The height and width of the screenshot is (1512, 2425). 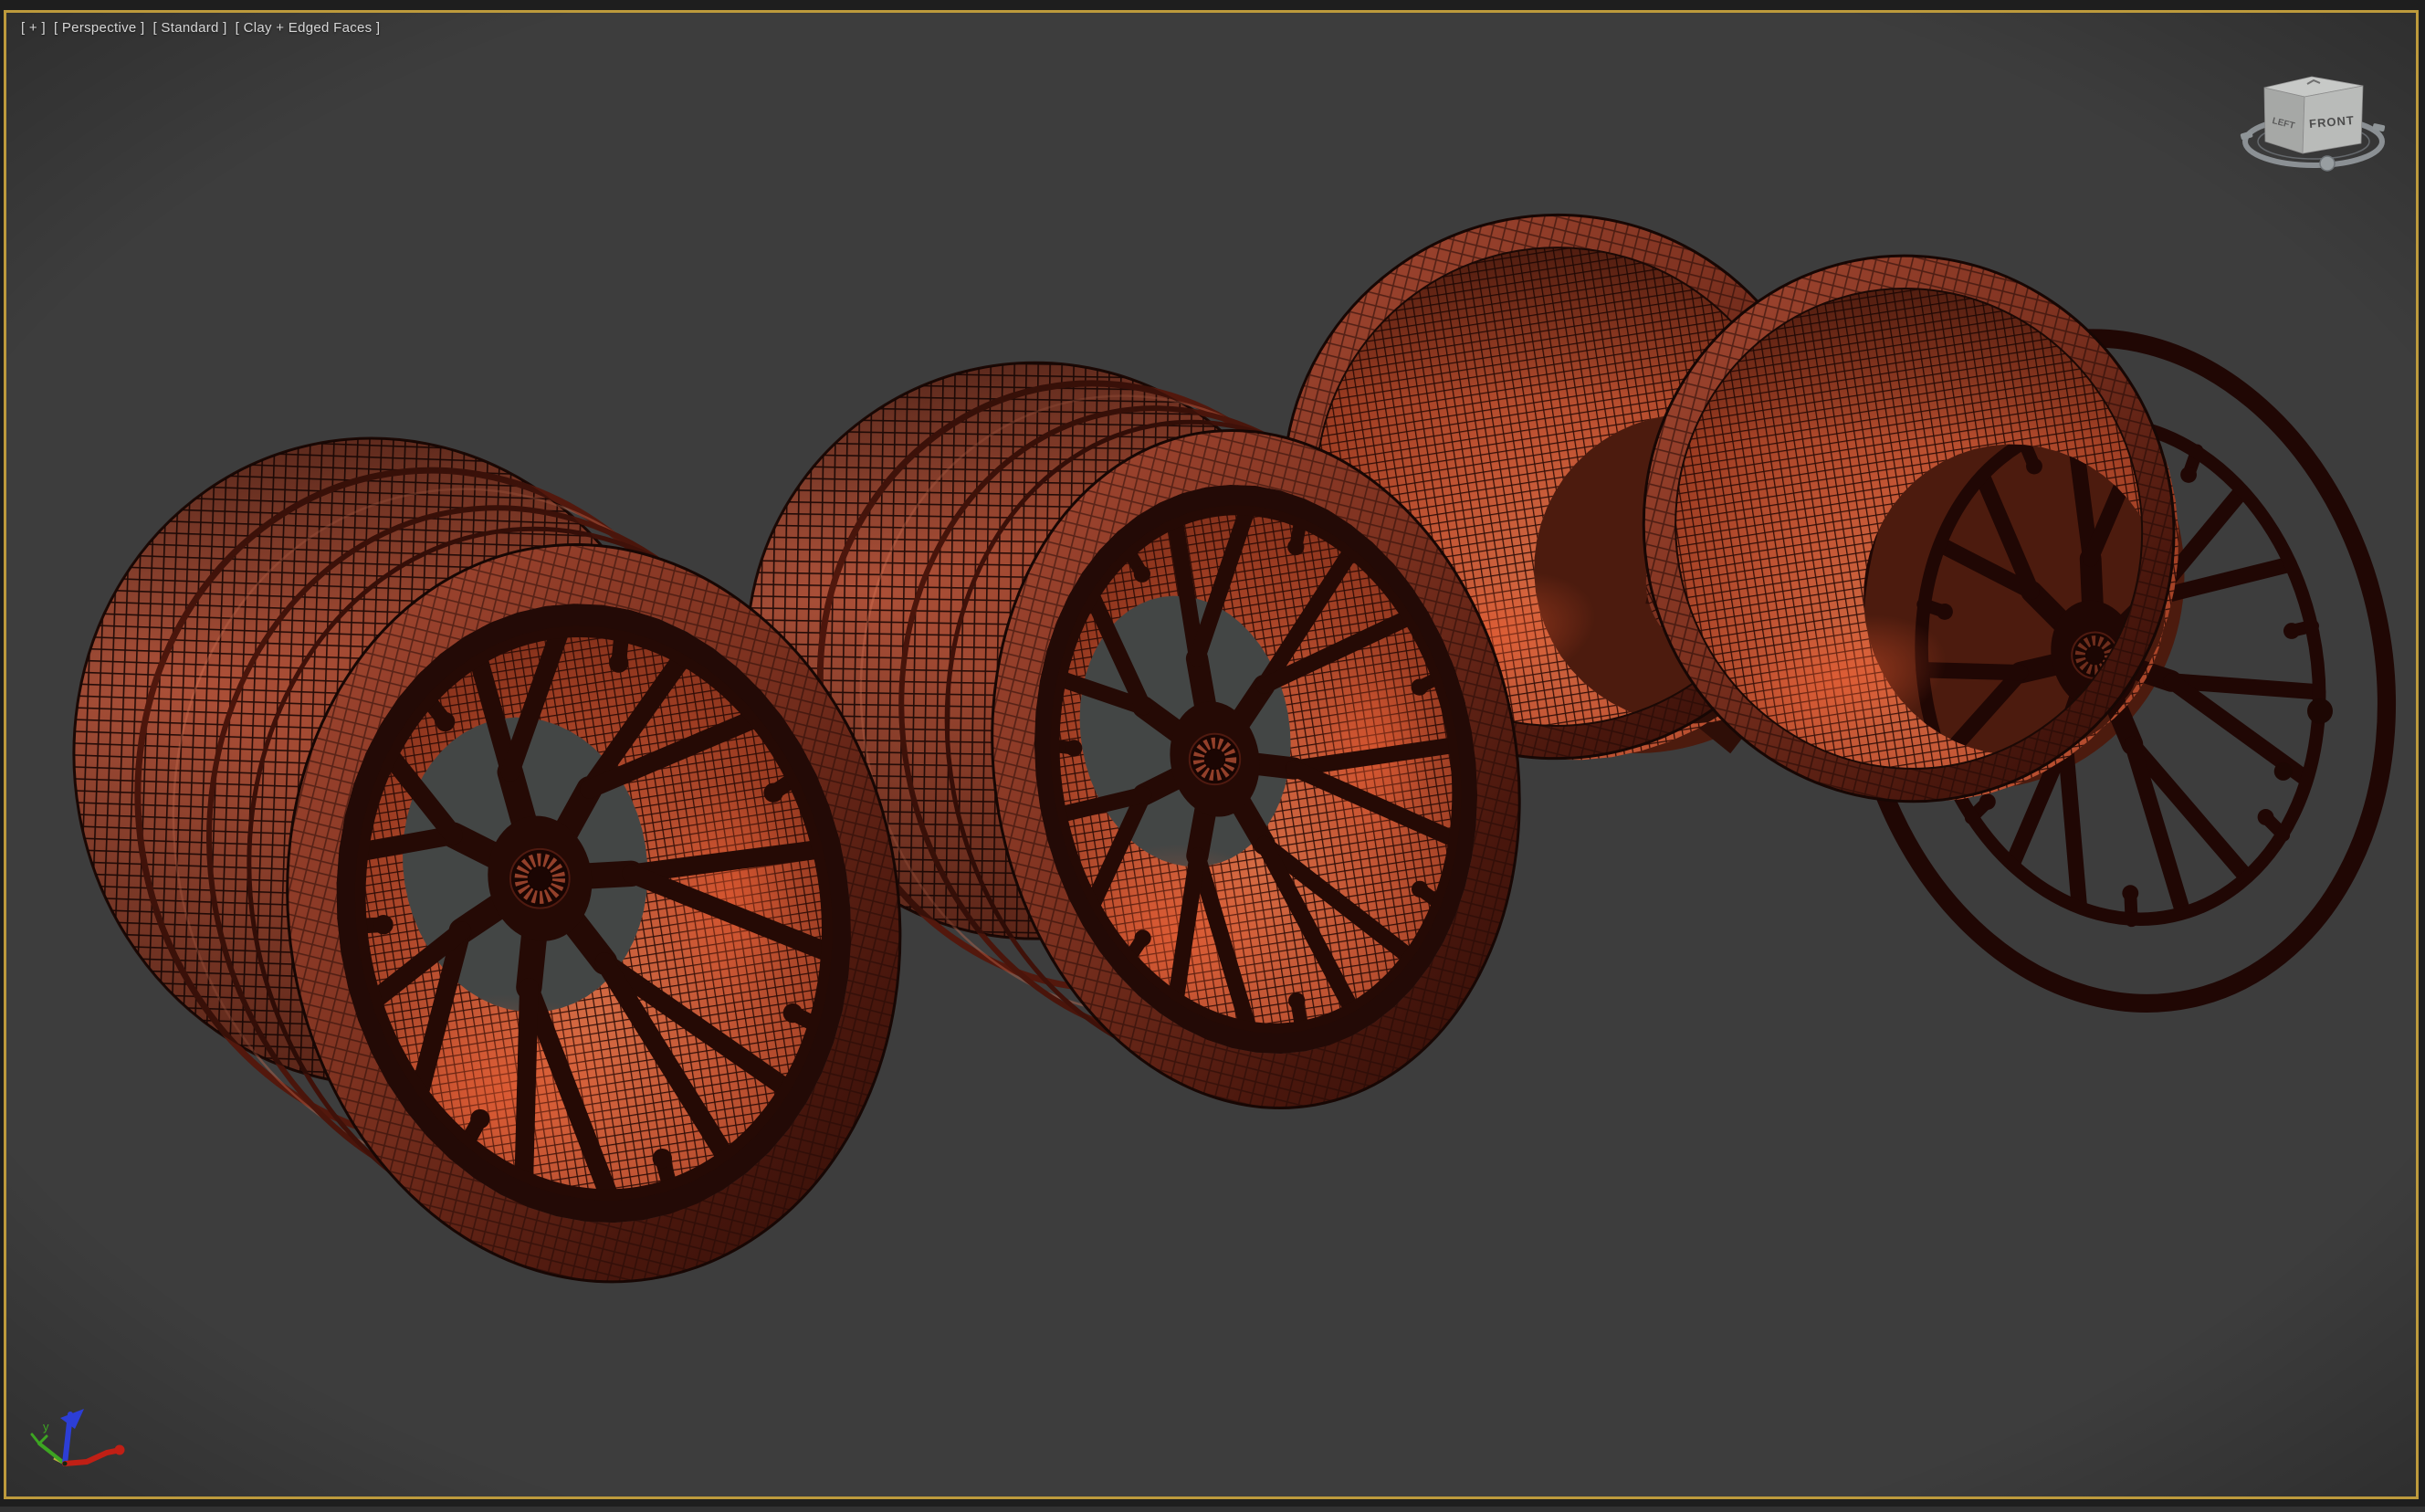 I want to click on axis-origin, so click(x=65, y=1463).